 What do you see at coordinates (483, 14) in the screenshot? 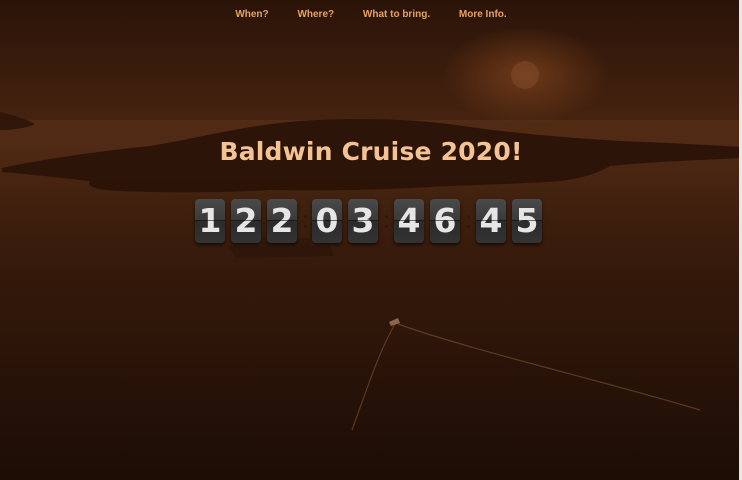
I see `nav-link-more-info: More Info.` at bounding box center [483, 14].